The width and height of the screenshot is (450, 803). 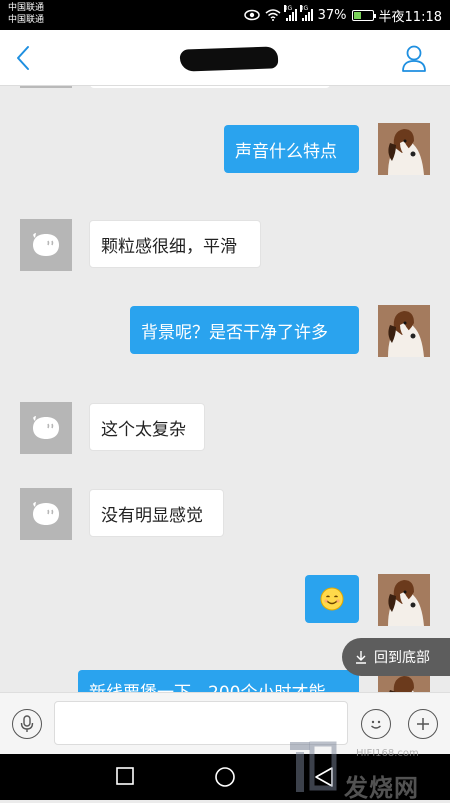 I want to click on nav-back-button, so click(x=324, y=779).